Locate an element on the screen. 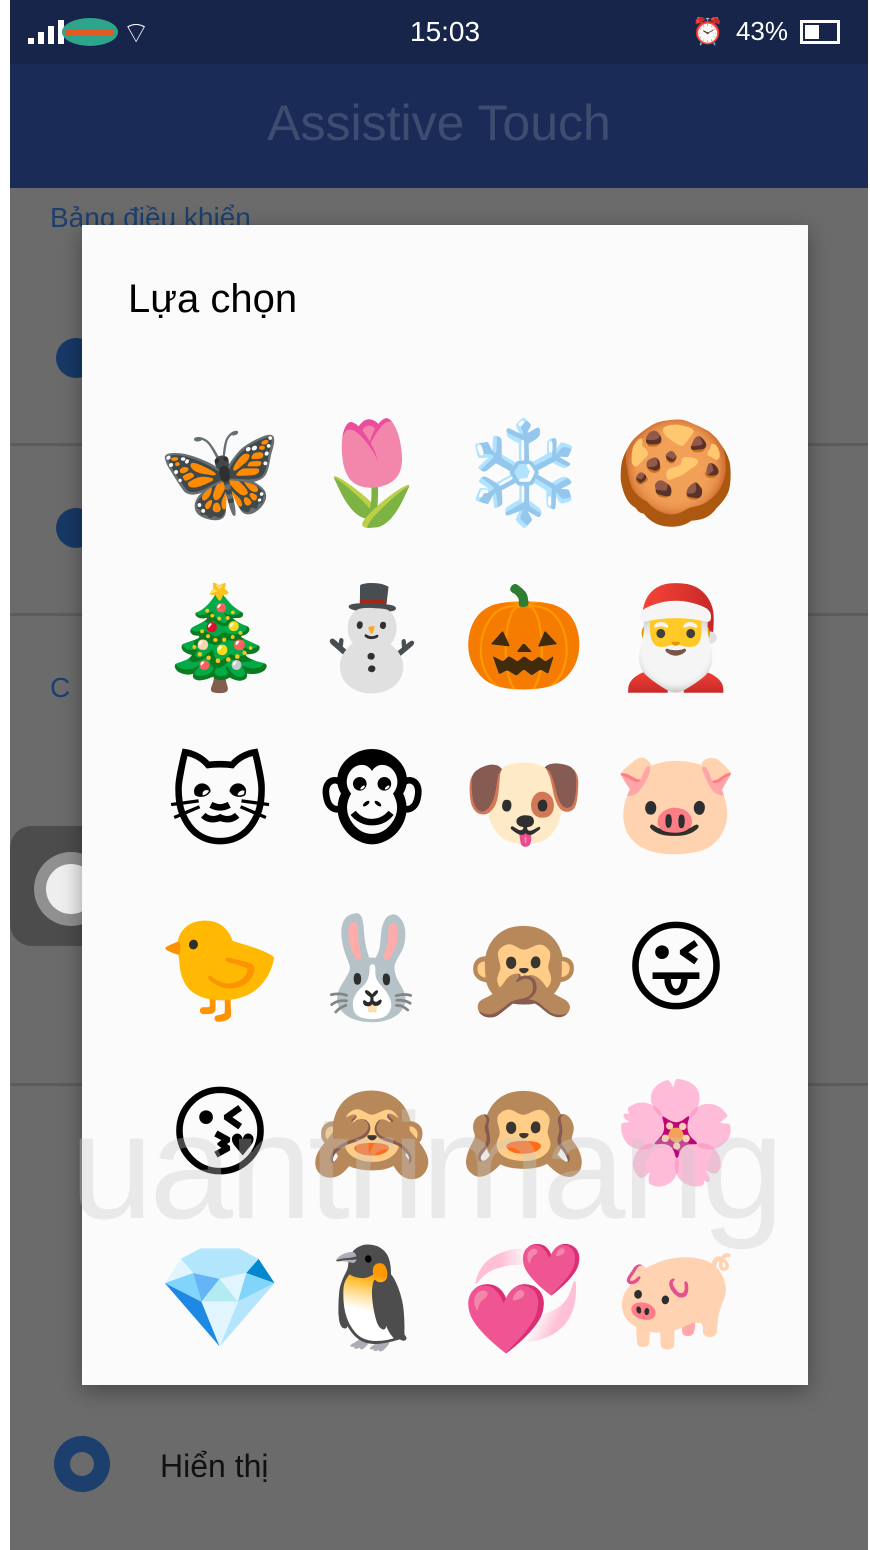  display-settings-icon is located at coordinates (82, 1464).